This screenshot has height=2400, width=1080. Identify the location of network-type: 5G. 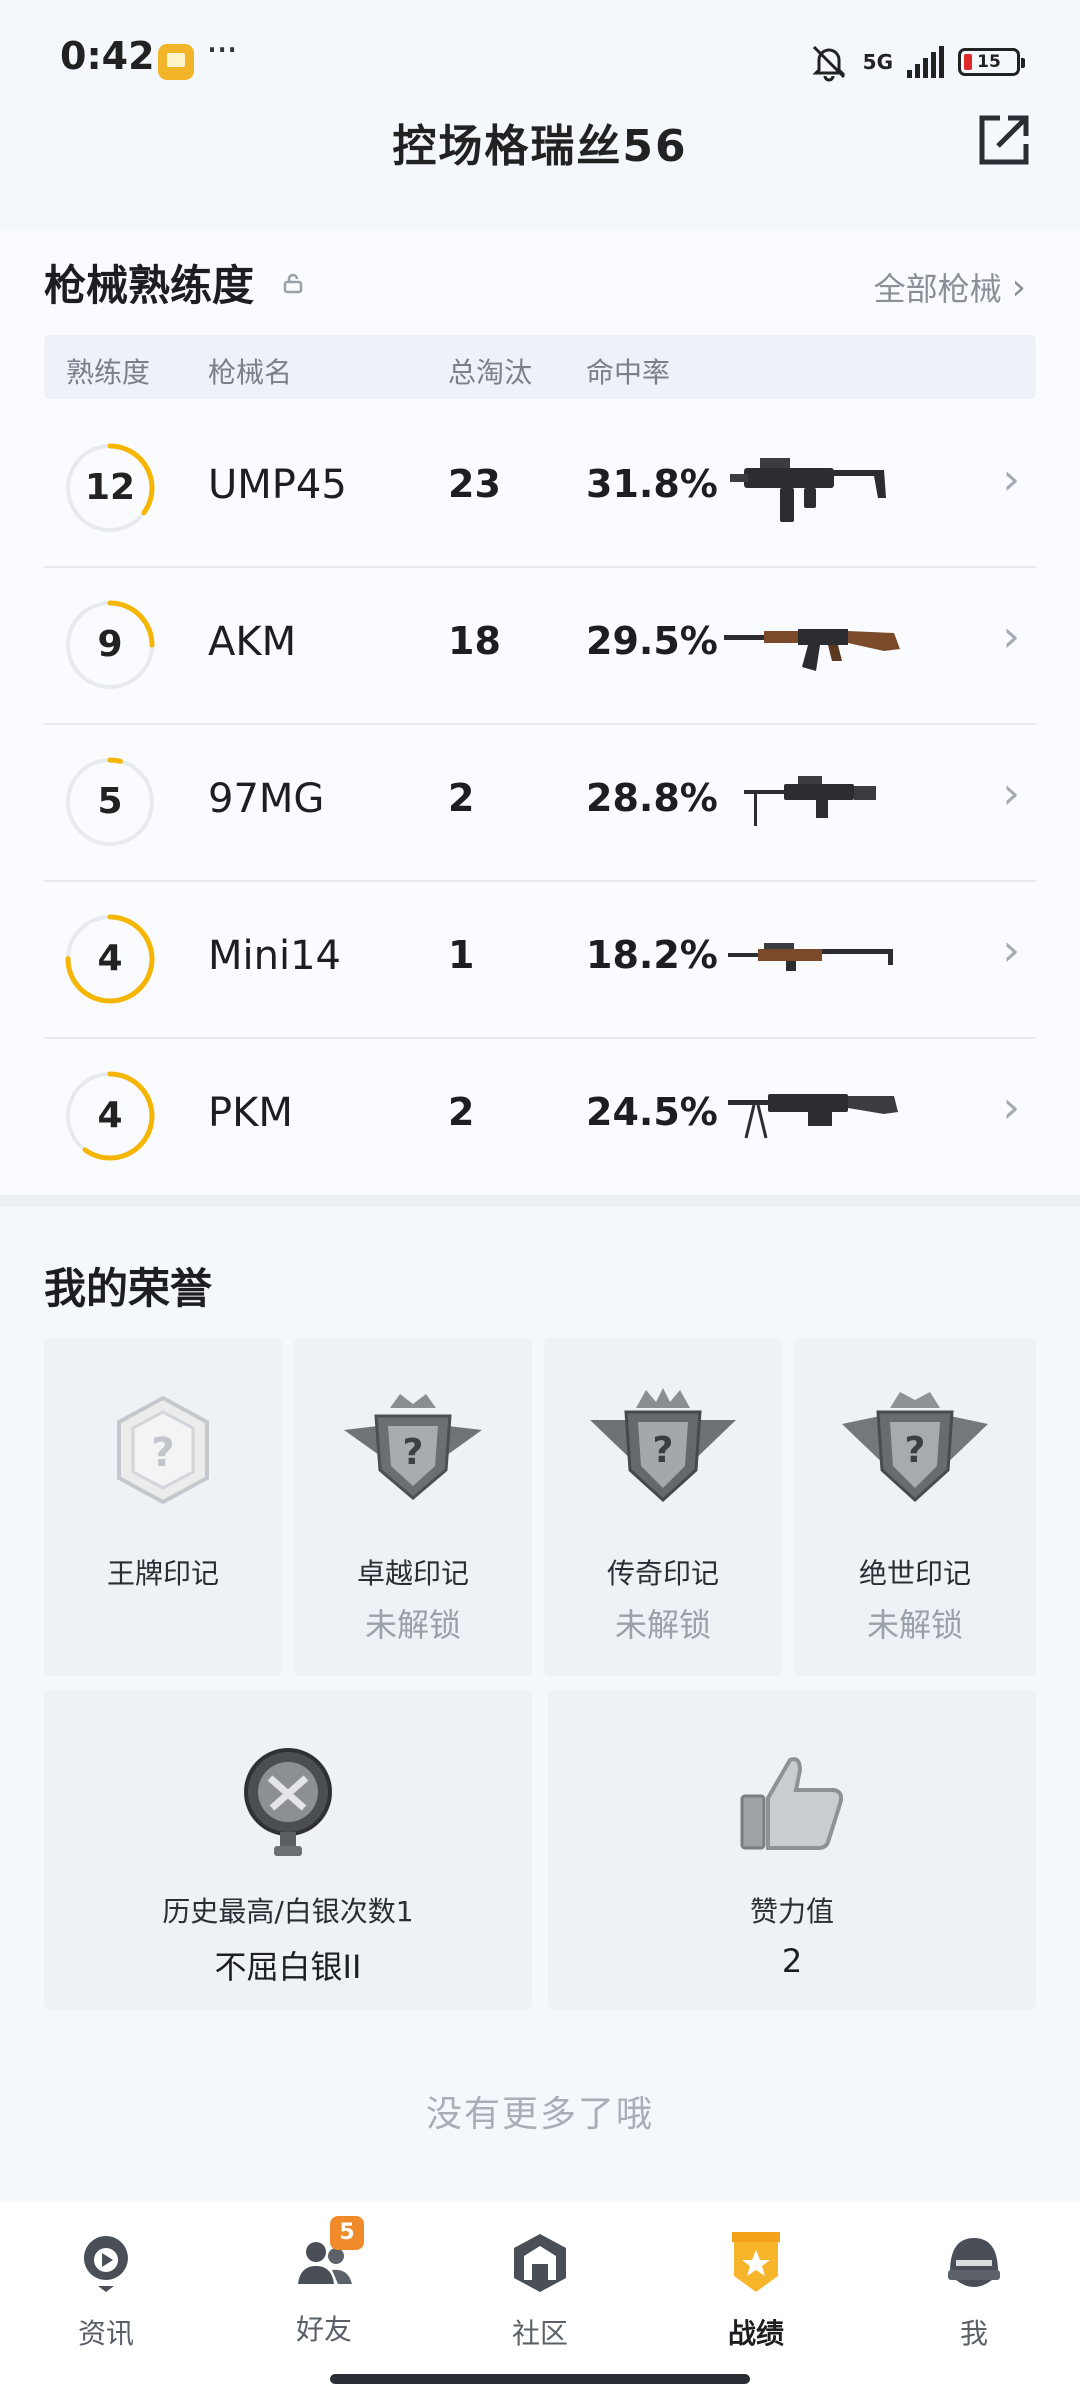
(877, 62).